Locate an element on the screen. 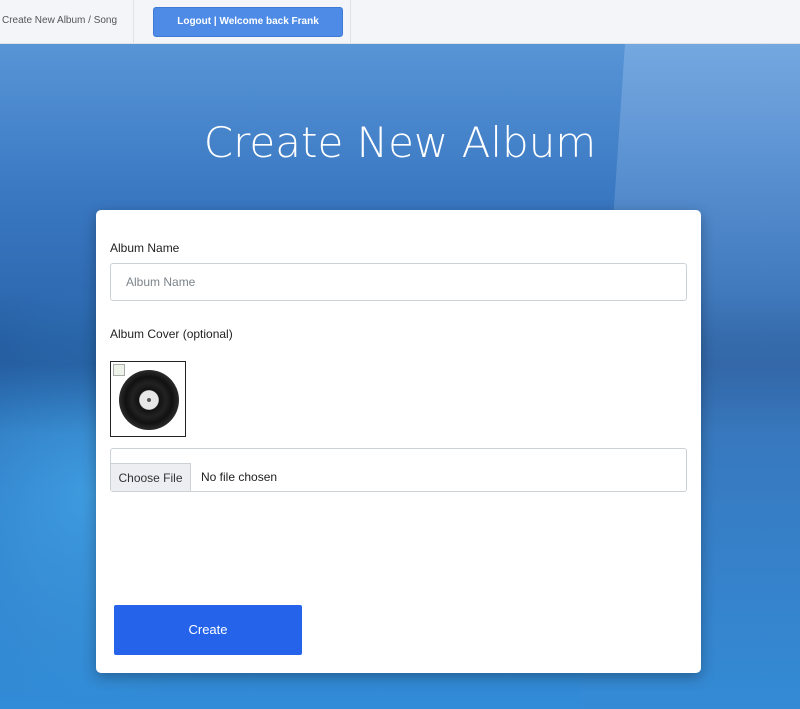 The image size is (800, 709). file-status-text: No file chosen is located at coordinates (239, 477).